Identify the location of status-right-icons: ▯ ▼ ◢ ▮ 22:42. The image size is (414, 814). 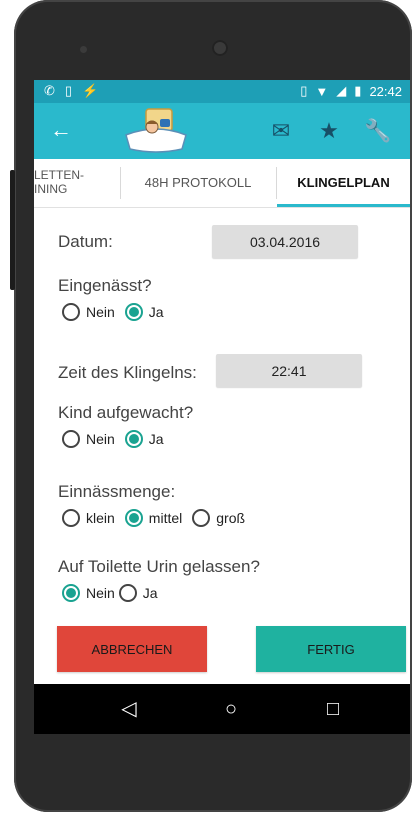
(351, 91).